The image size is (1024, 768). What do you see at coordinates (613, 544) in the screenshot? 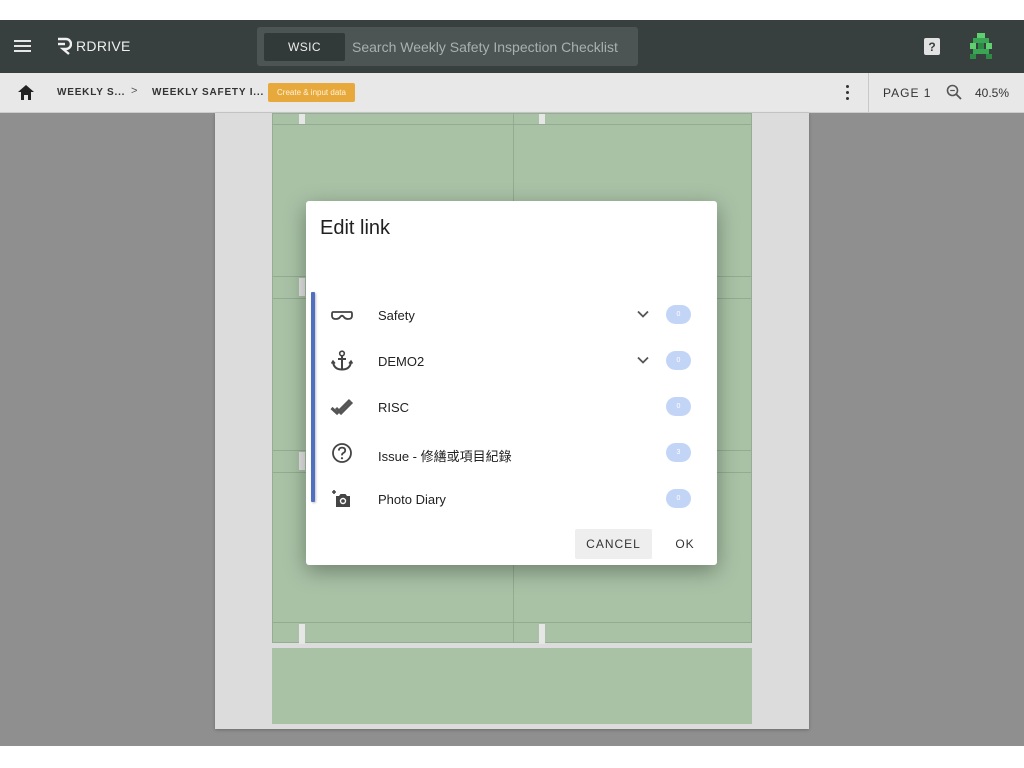
I see `cancel-button: CANCEL` at bounding box center [613, 544].